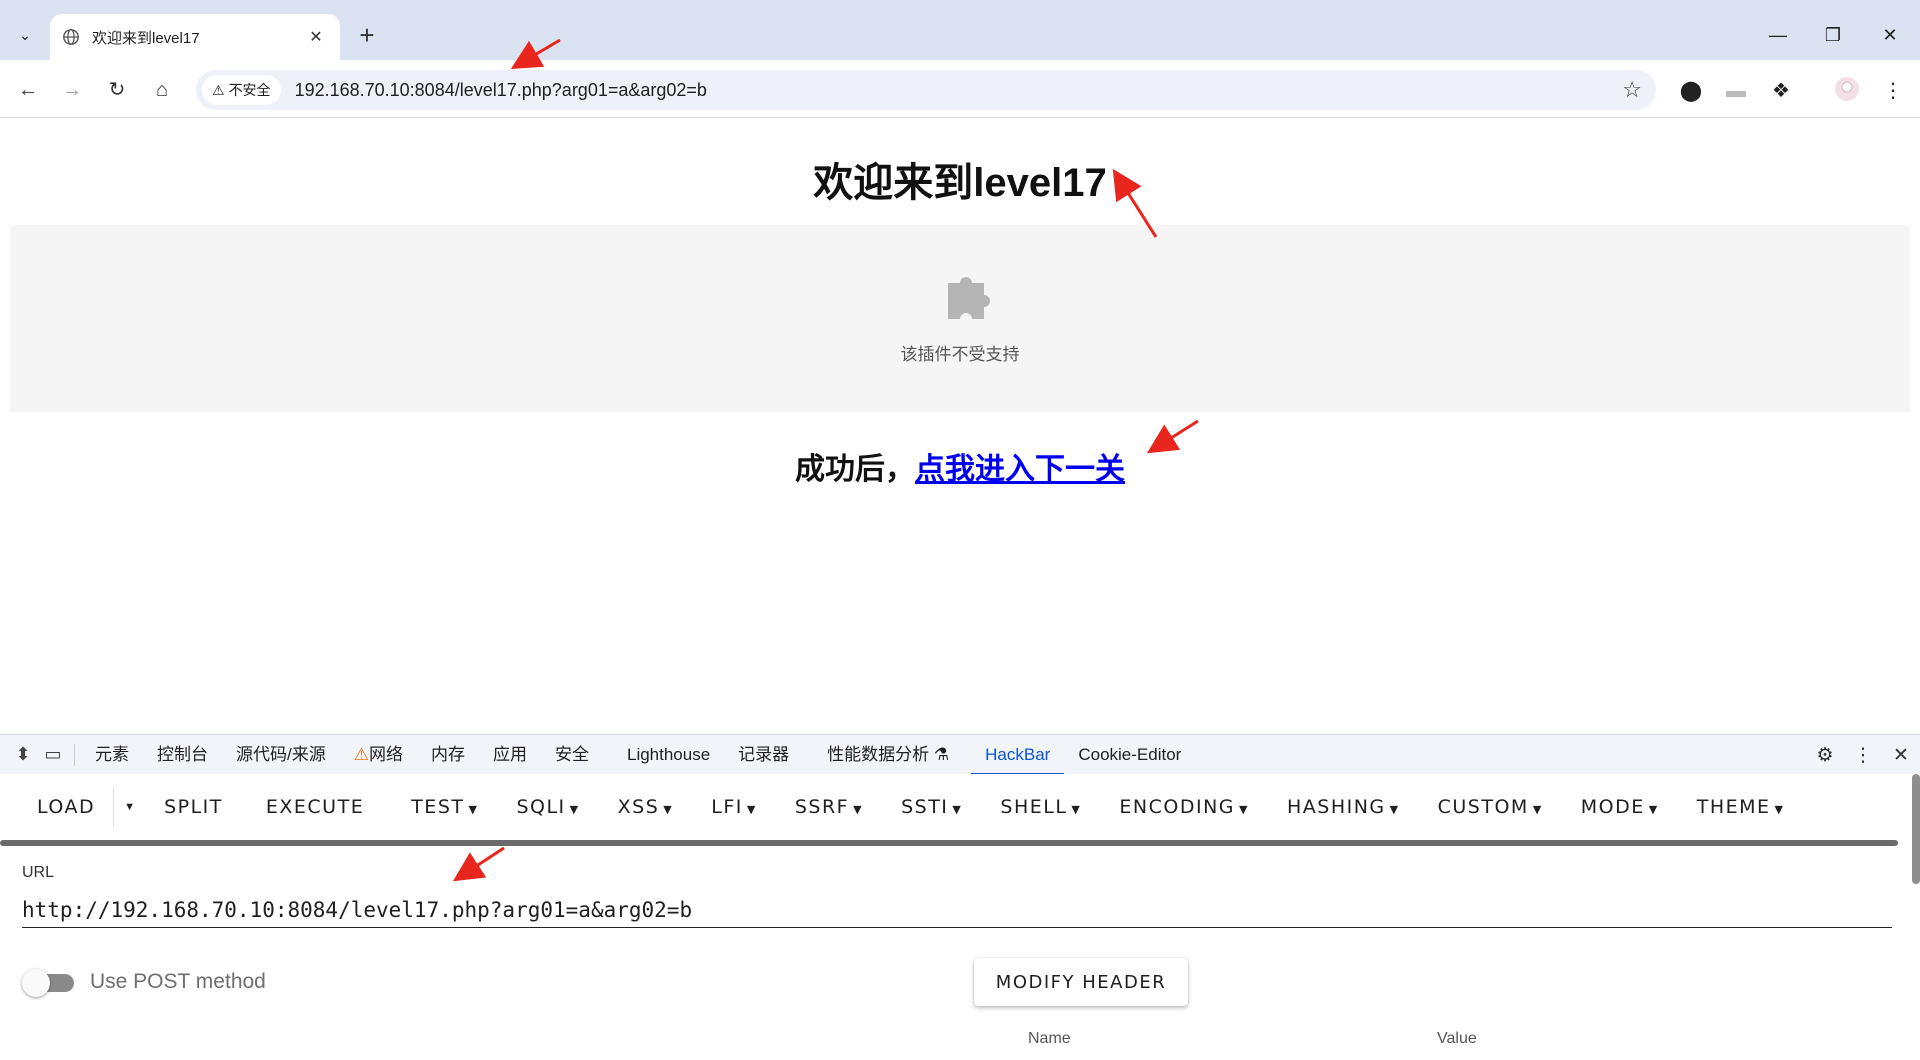 Image resolution: width=1920 pixels, height=1060 pixels. What do you see at coordinates (38, 872) in the screenshot?
I see `url-label: URL` at bounding box center [38, 872].